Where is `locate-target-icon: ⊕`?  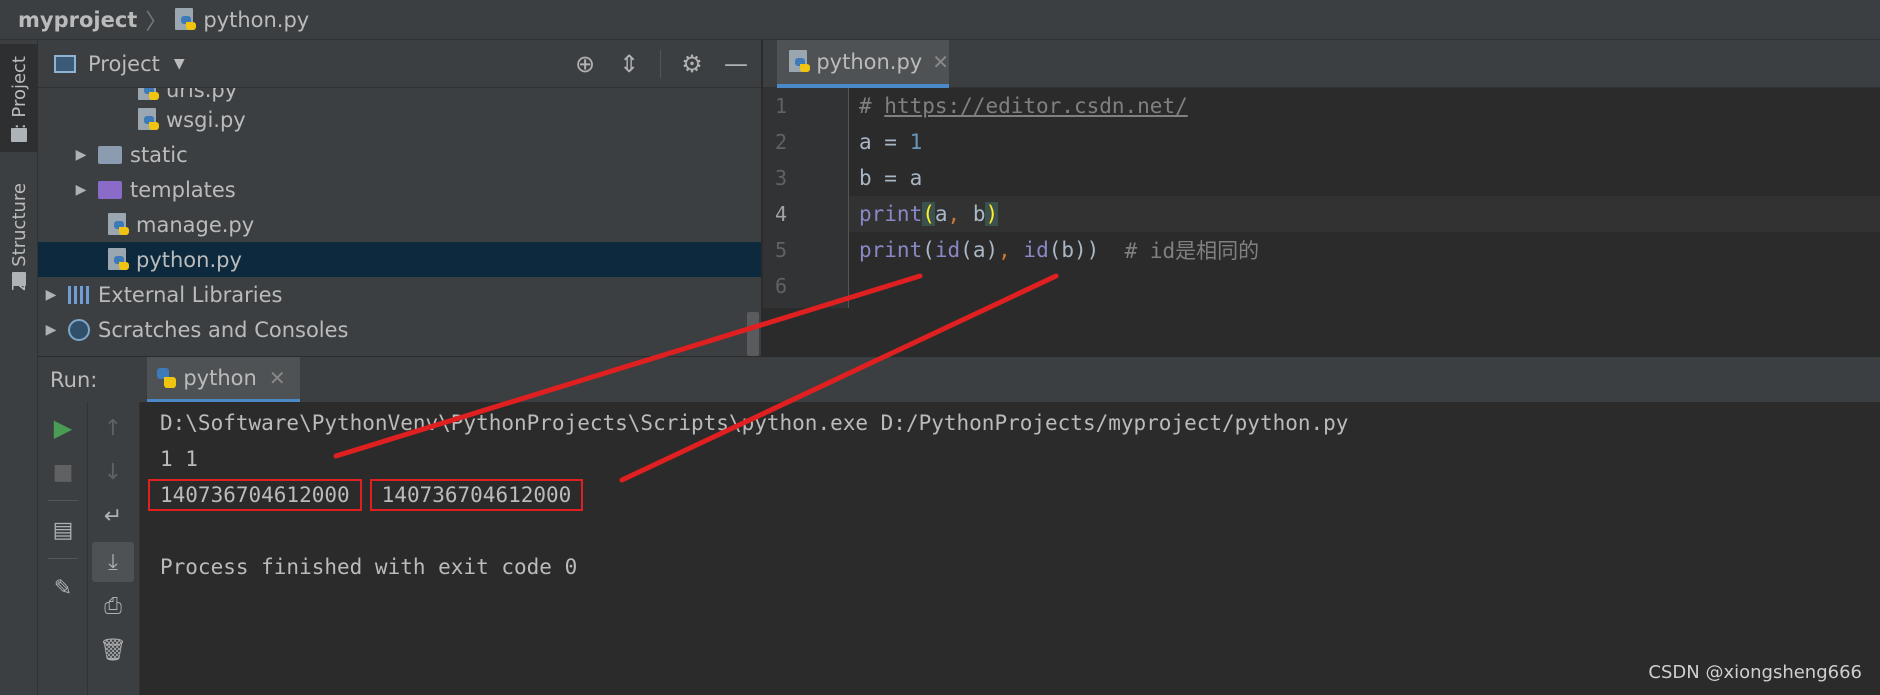 locate-target-icon: ⊕ is located at coordinates (585, 64).